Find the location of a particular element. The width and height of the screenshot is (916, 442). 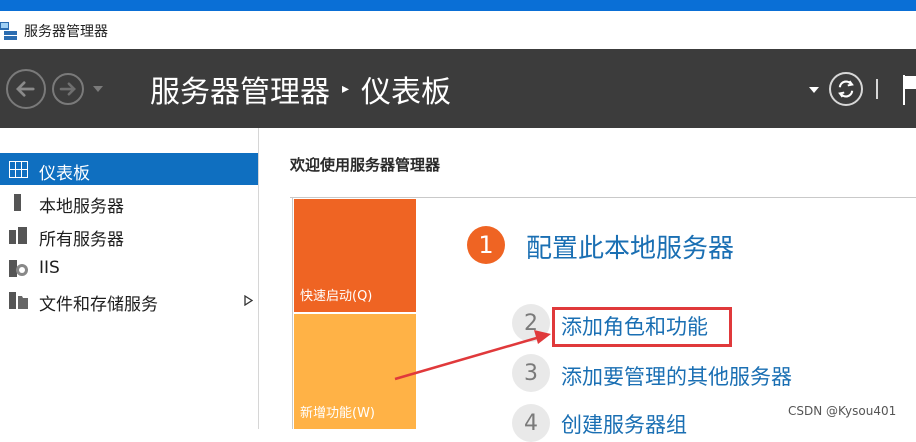

notifications-flag-icon is located at coordinates (908, 89).